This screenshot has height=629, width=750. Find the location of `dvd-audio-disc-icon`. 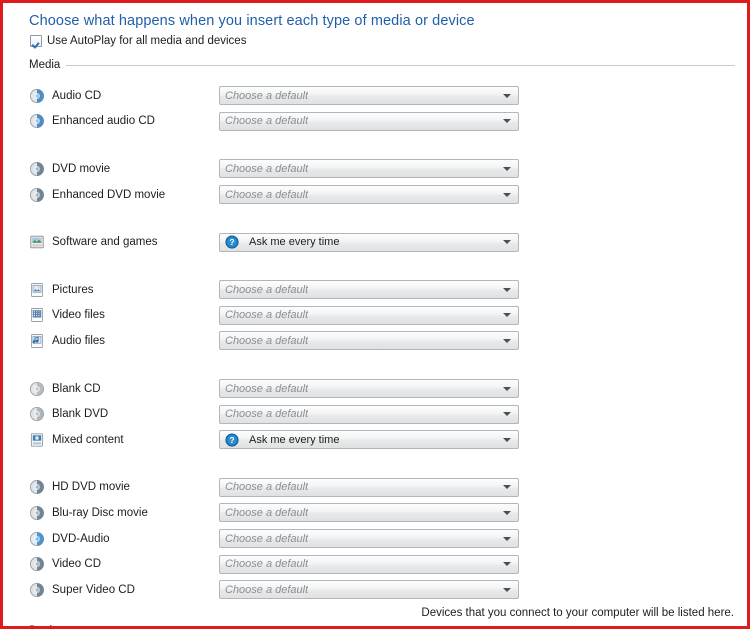

dvd-audio-disc-icon is located at coordinates (37, 539).